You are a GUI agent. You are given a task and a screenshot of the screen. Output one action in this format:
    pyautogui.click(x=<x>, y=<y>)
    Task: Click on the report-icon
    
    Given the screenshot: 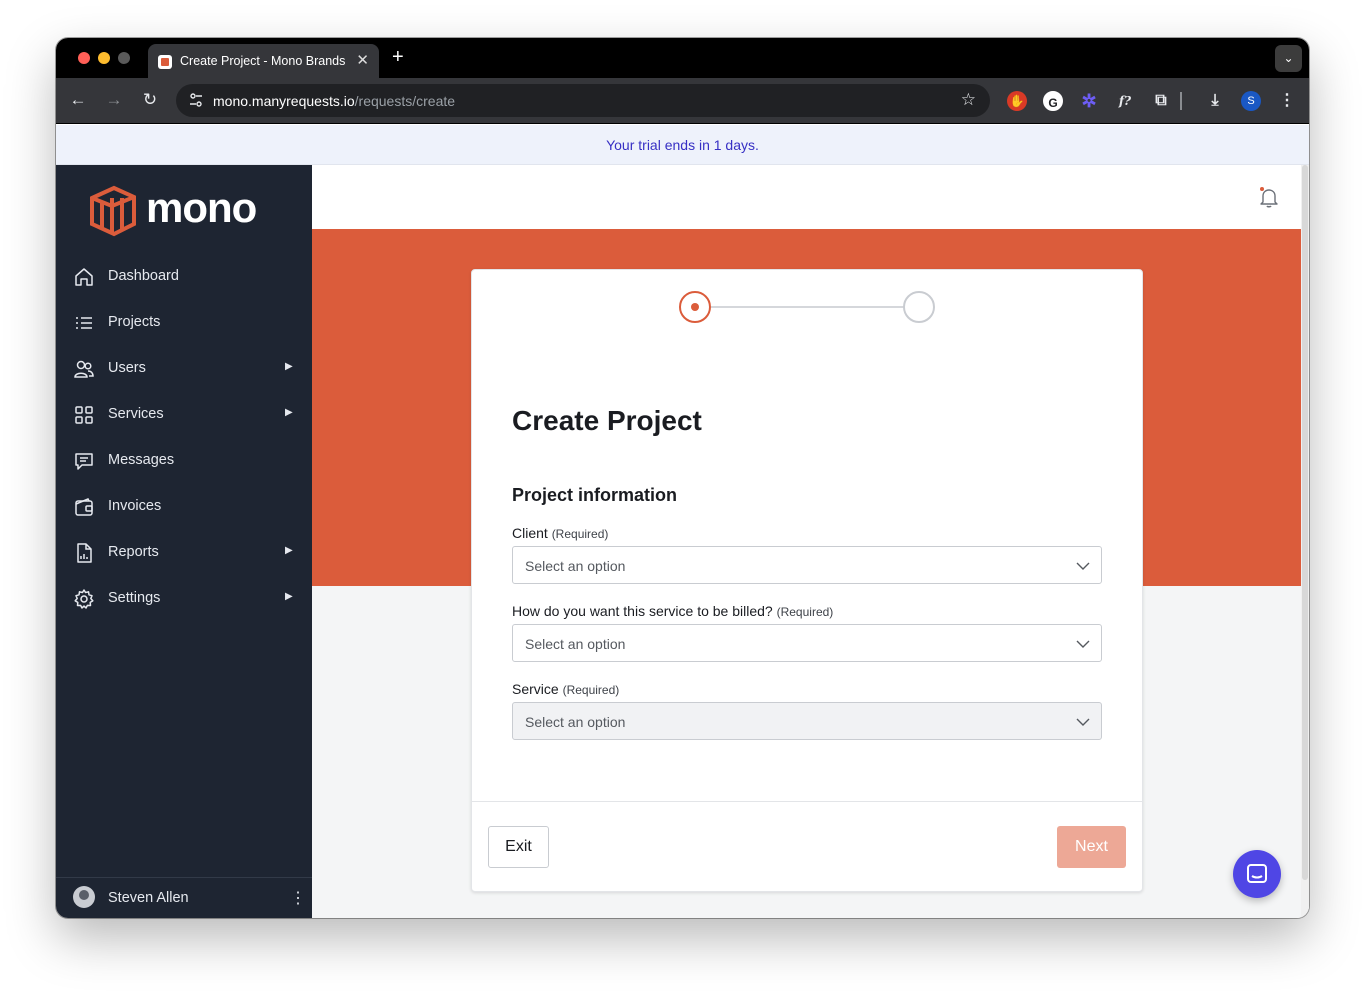 What is the action you would take?
    pyautogui.click(x=84, y=553)
    